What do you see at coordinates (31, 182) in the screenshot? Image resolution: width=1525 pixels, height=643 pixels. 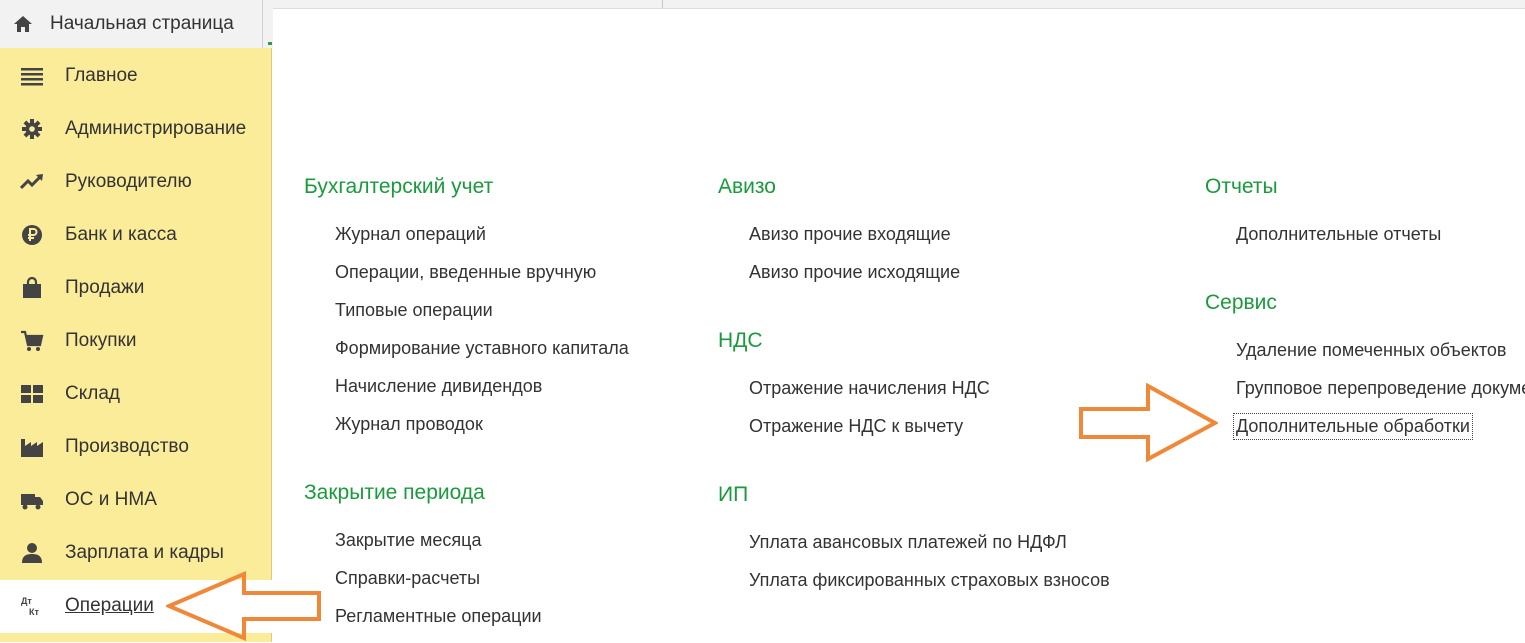 I see `trend-up-icon` at bounding box center [31, 182].